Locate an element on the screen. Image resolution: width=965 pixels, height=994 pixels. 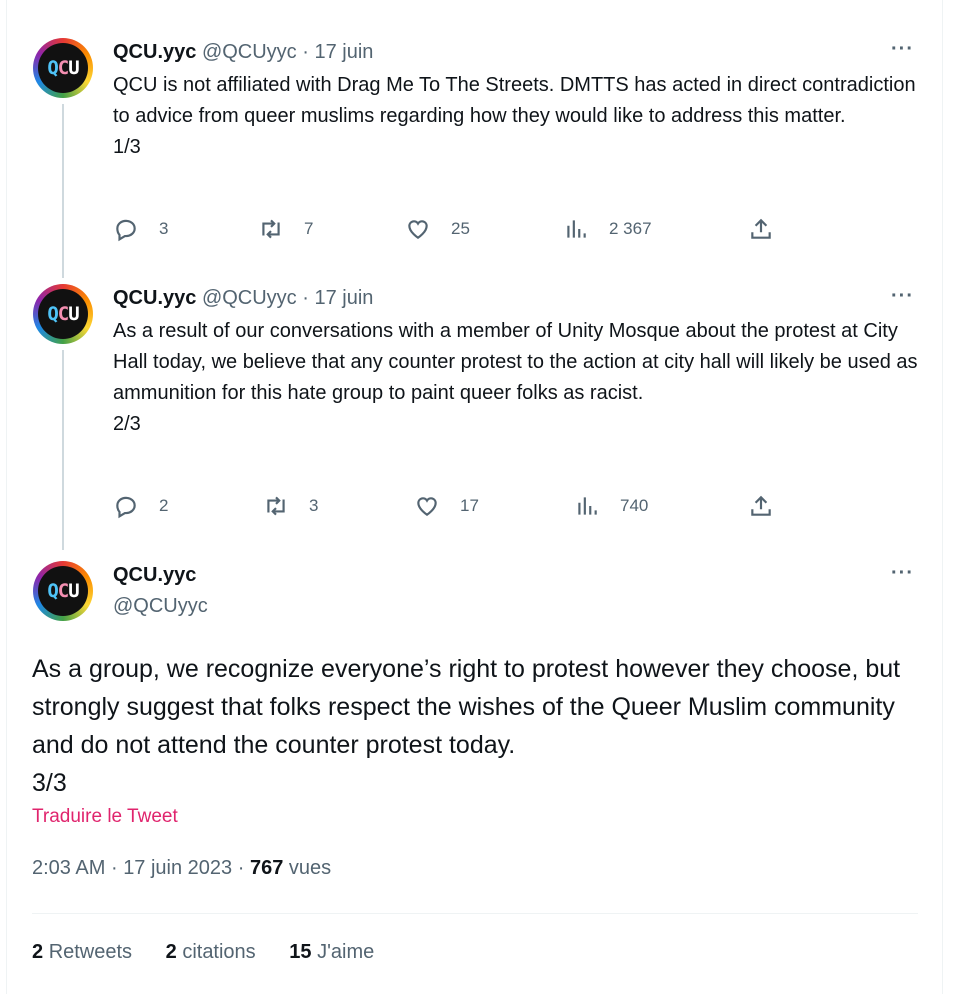
retweet-count: 3 is located at coordinates (314, 505).